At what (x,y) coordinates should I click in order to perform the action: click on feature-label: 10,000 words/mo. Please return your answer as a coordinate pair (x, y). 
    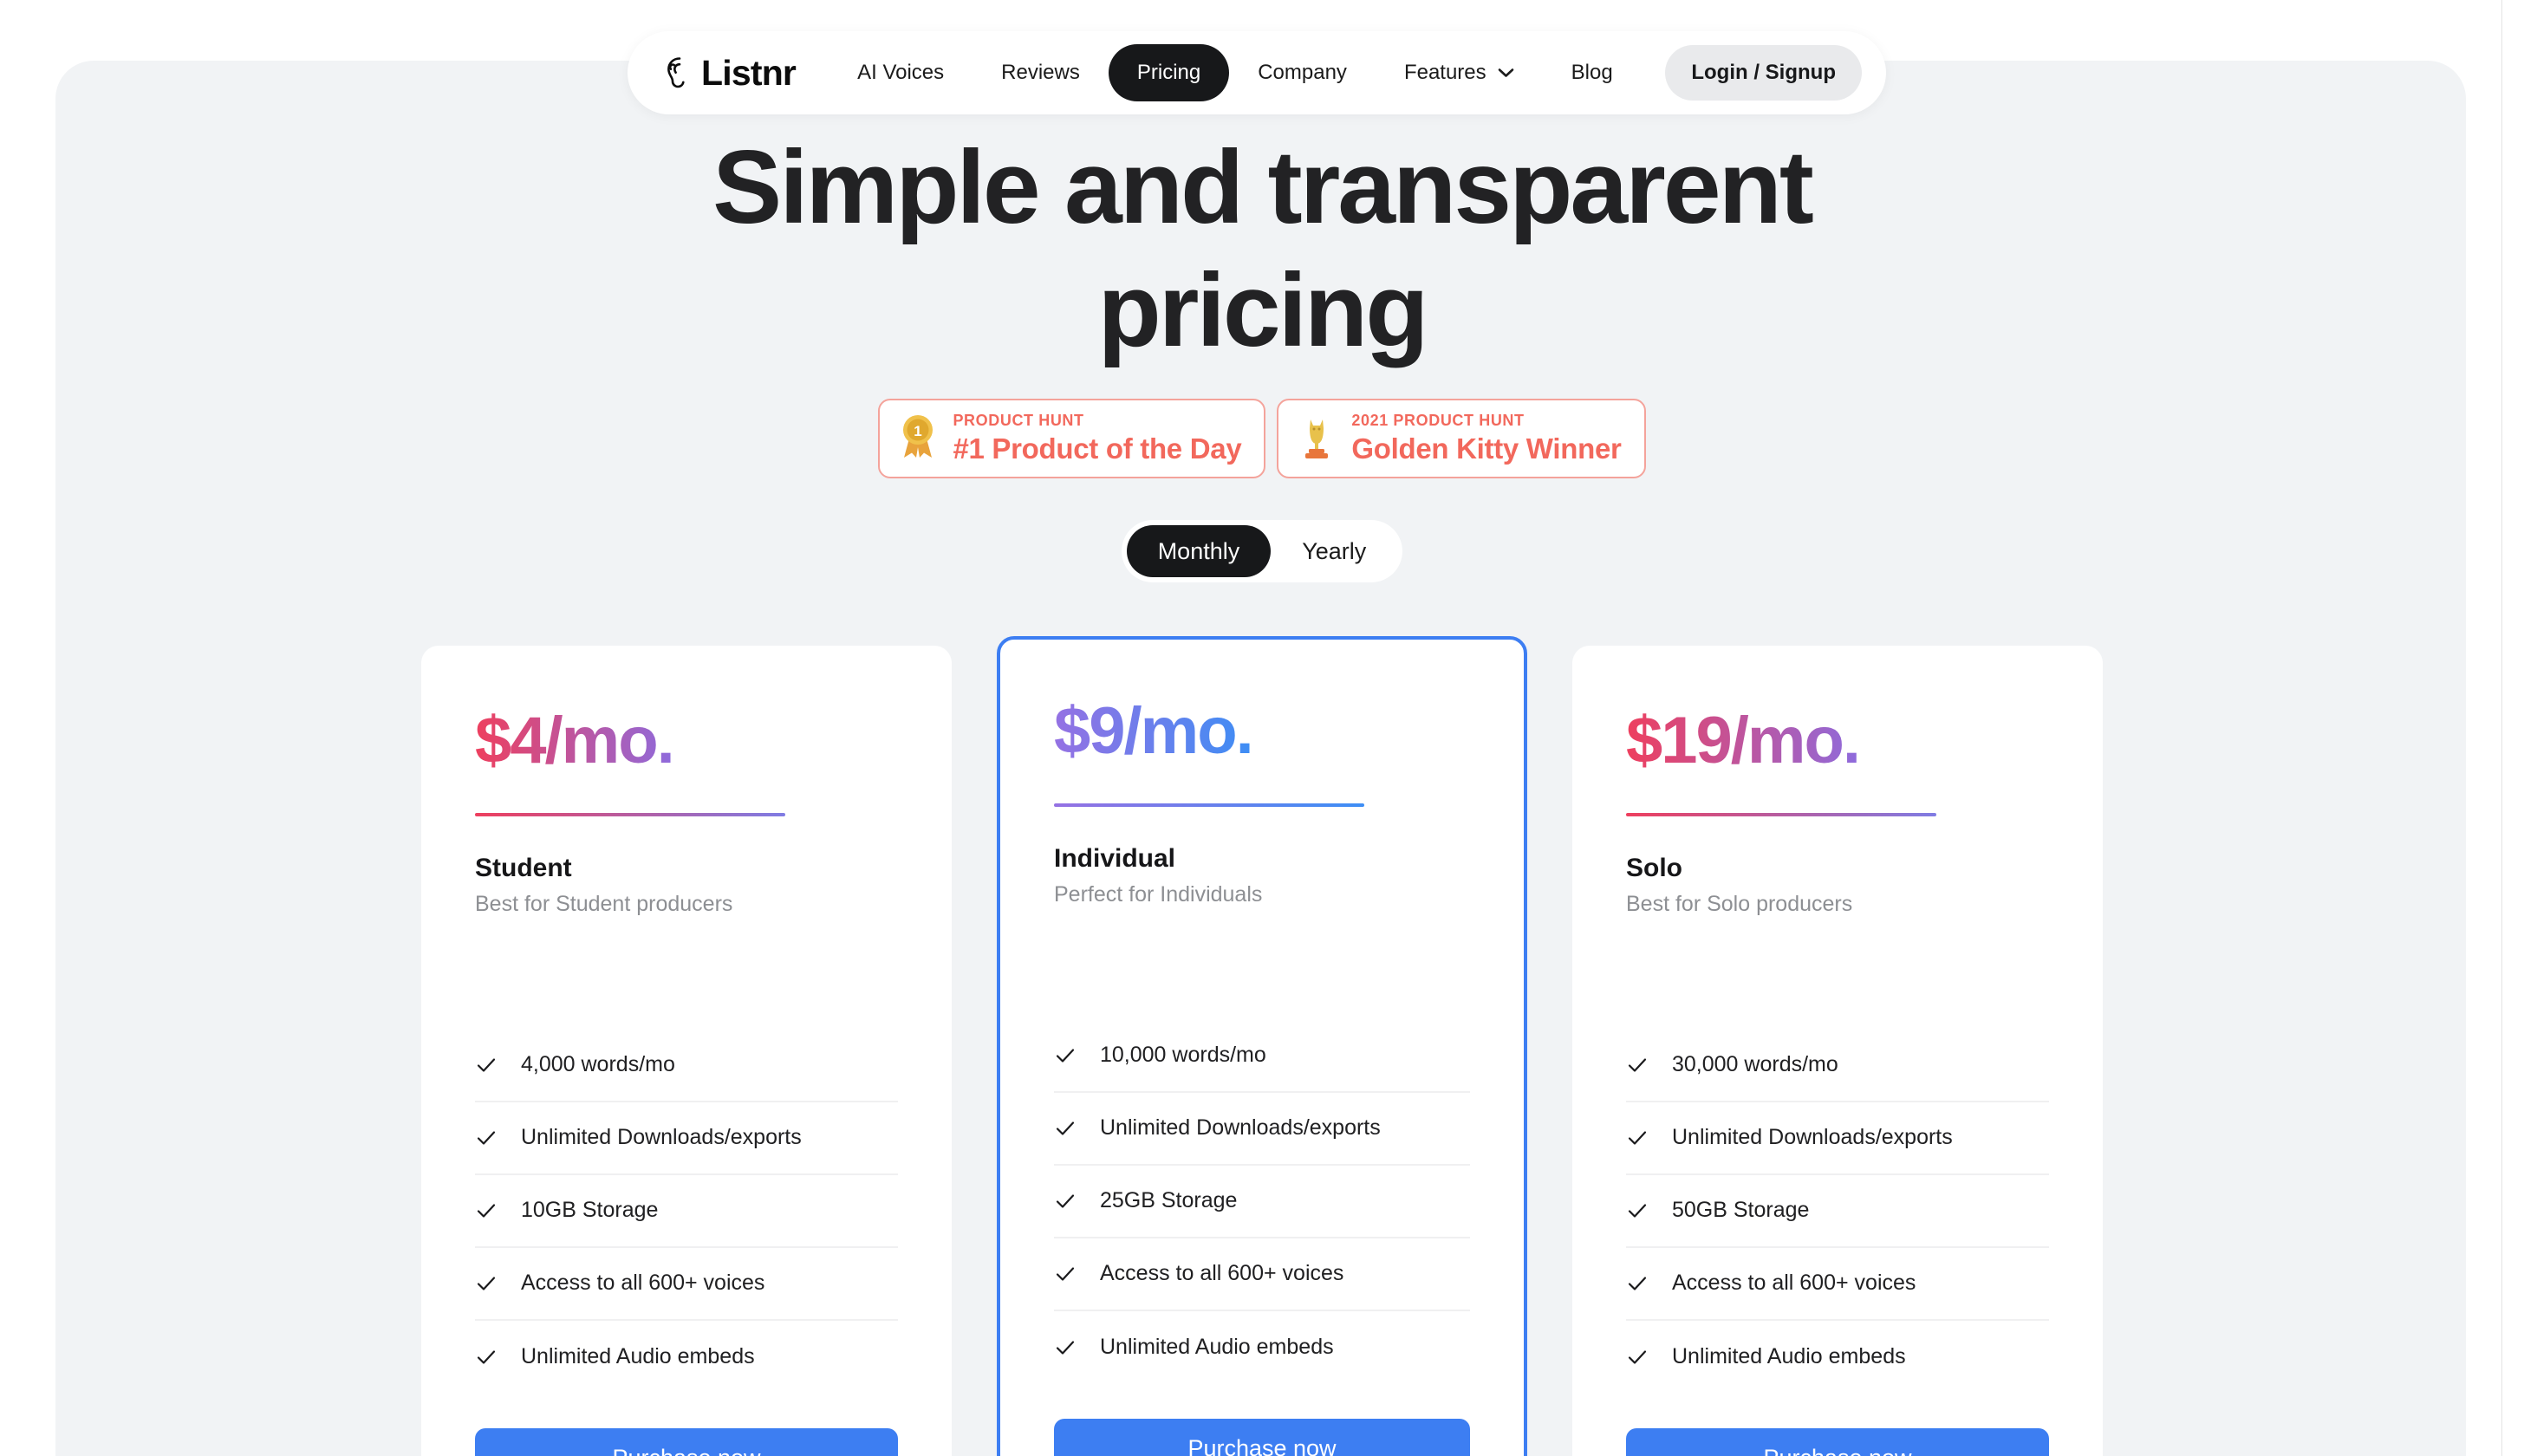
    Looking at the image, I should click on (1183, 1055).